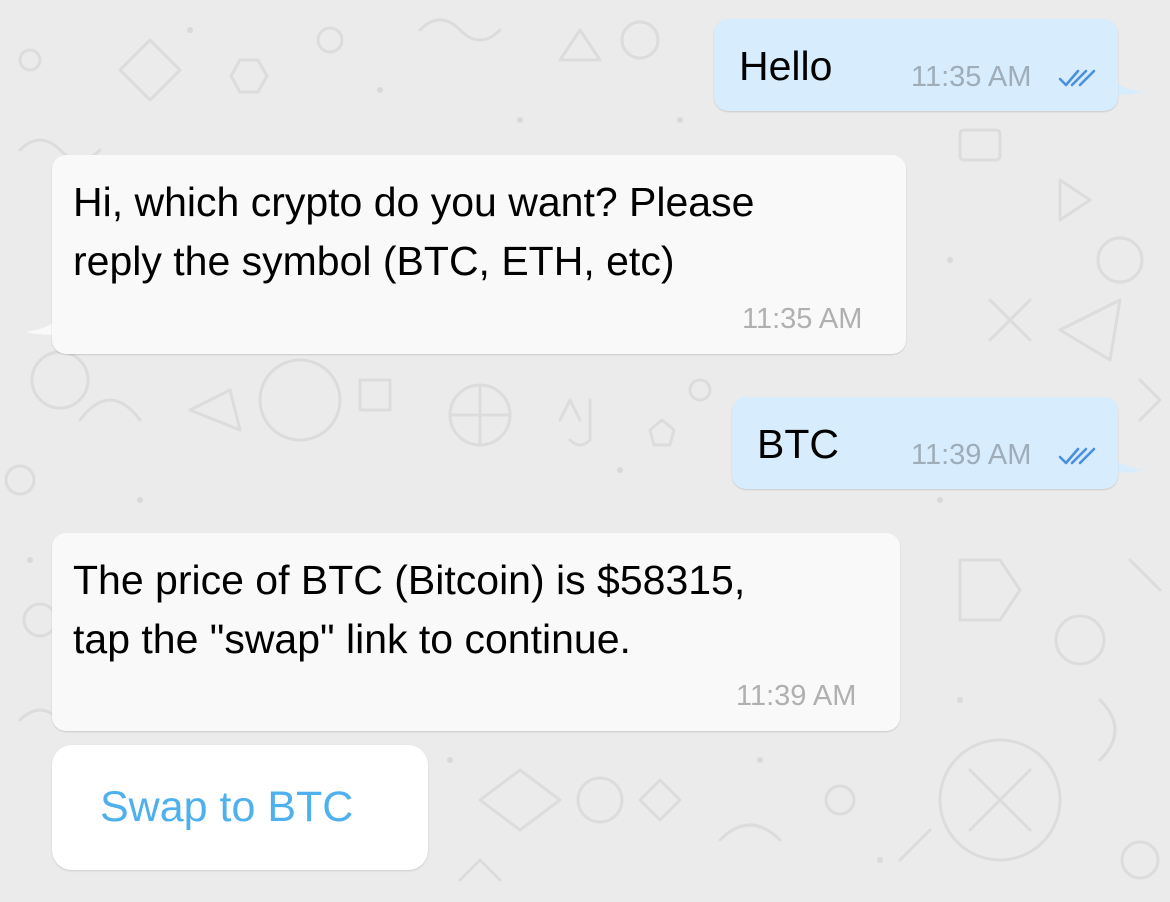 The height and width of the screenshot is (902, 1170). What do you see at coordinates (414, 202) in the screenshot?
I see `message-text-line: Hi, which crypto do you want? Please` at bounding box center [414, 202].